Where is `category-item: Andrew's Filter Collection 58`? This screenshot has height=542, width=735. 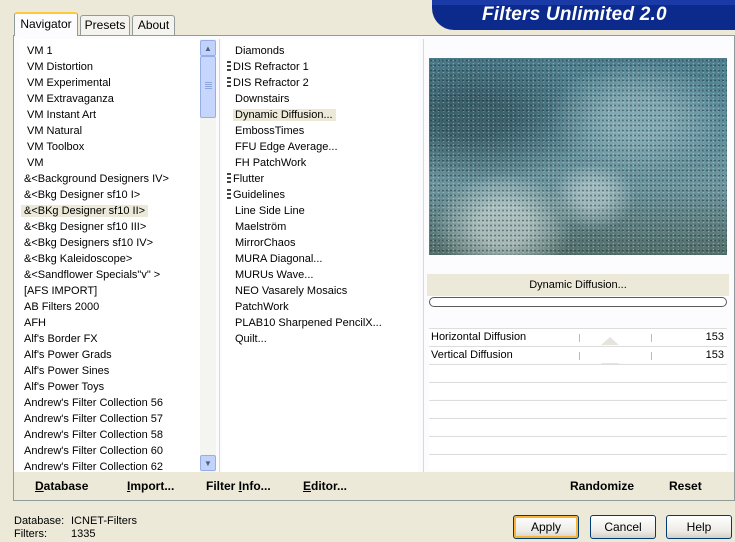
category-item: Andrew's Filter Collection 58 is located at coordinates (93, 435).